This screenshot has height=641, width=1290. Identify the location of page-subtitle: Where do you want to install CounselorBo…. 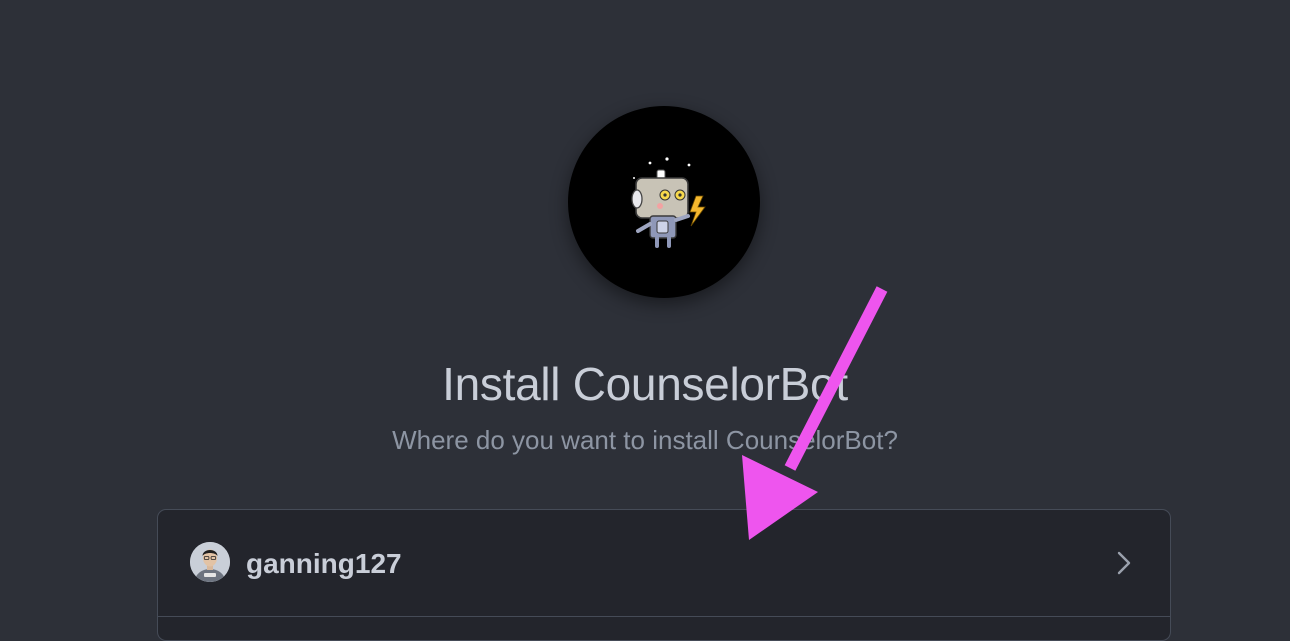
(645, 440).